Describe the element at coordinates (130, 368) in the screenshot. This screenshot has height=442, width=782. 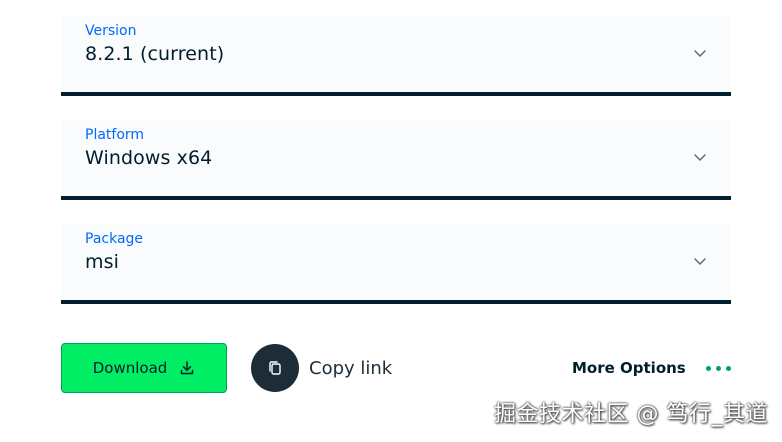
I see `download-button-label: Download` at that location.